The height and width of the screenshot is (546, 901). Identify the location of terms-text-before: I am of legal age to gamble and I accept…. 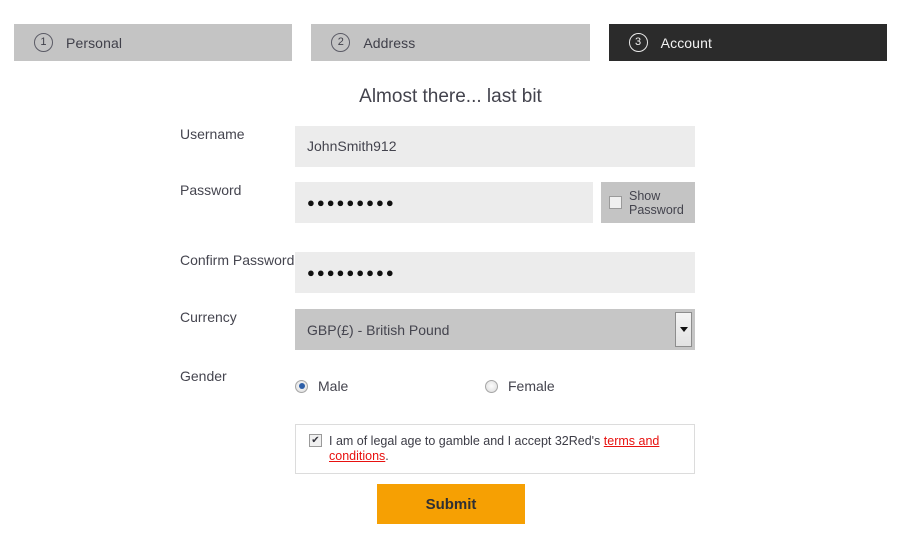
(466, 441).